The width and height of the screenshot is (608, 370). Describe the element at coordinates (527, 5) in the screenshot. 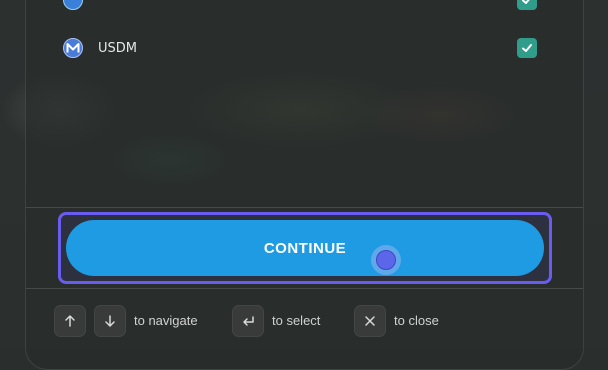

I see `token-checkbox` at that location.